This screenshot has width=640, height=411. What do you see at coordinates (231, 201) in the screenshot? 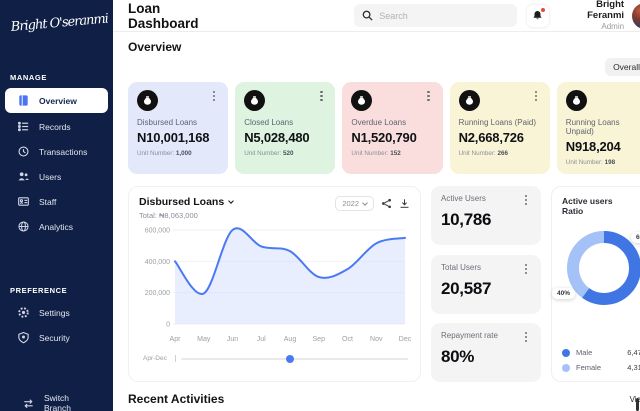
I see `chevron-down-icon` at bounding box center [231, 201].